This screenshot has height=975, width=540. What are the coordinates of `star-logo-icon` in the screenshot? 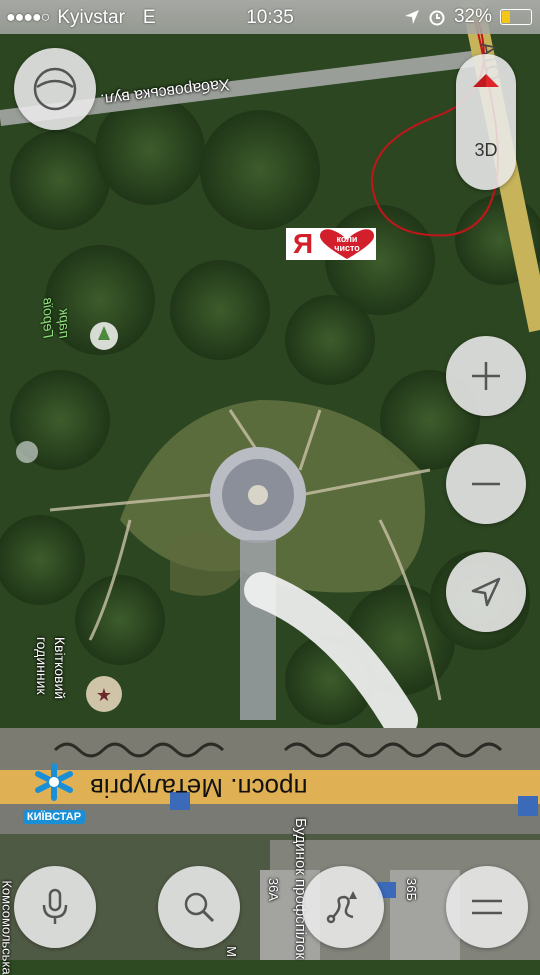 It's located at (54, 782).